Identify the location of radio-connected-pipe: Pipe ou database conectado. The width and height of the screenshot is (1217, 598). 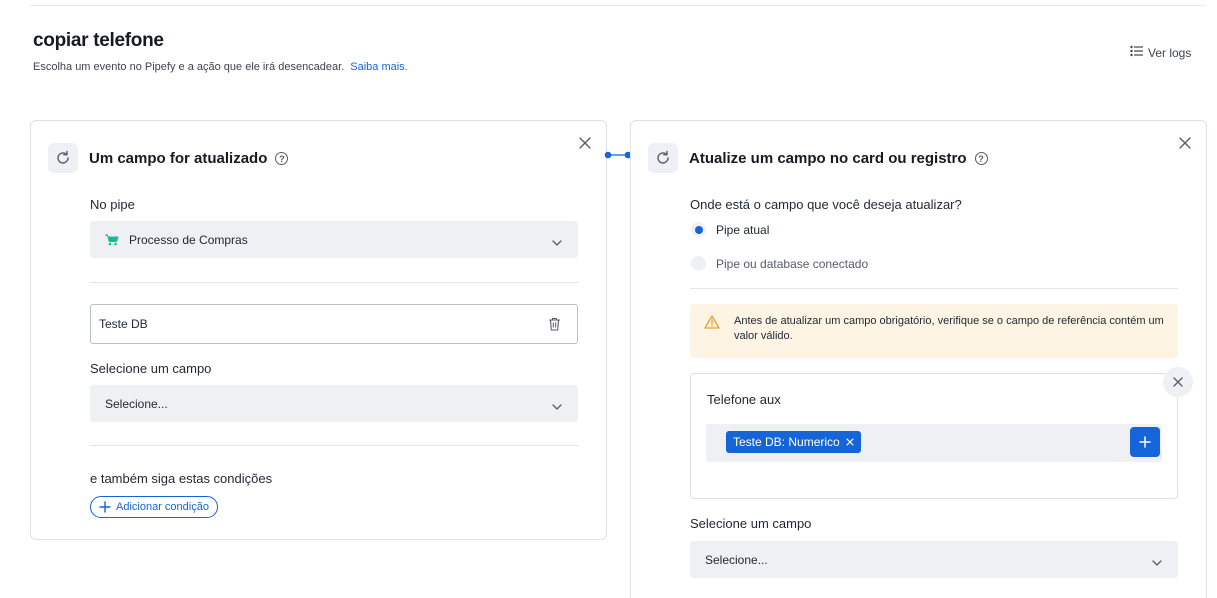
(779, 263).